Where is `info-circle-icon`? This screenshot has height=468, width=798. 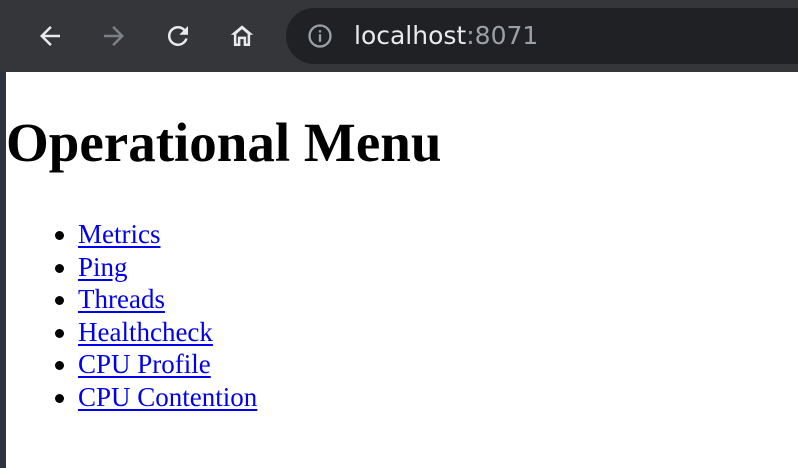 info-circle-icon is located at coordinates (320, 36).